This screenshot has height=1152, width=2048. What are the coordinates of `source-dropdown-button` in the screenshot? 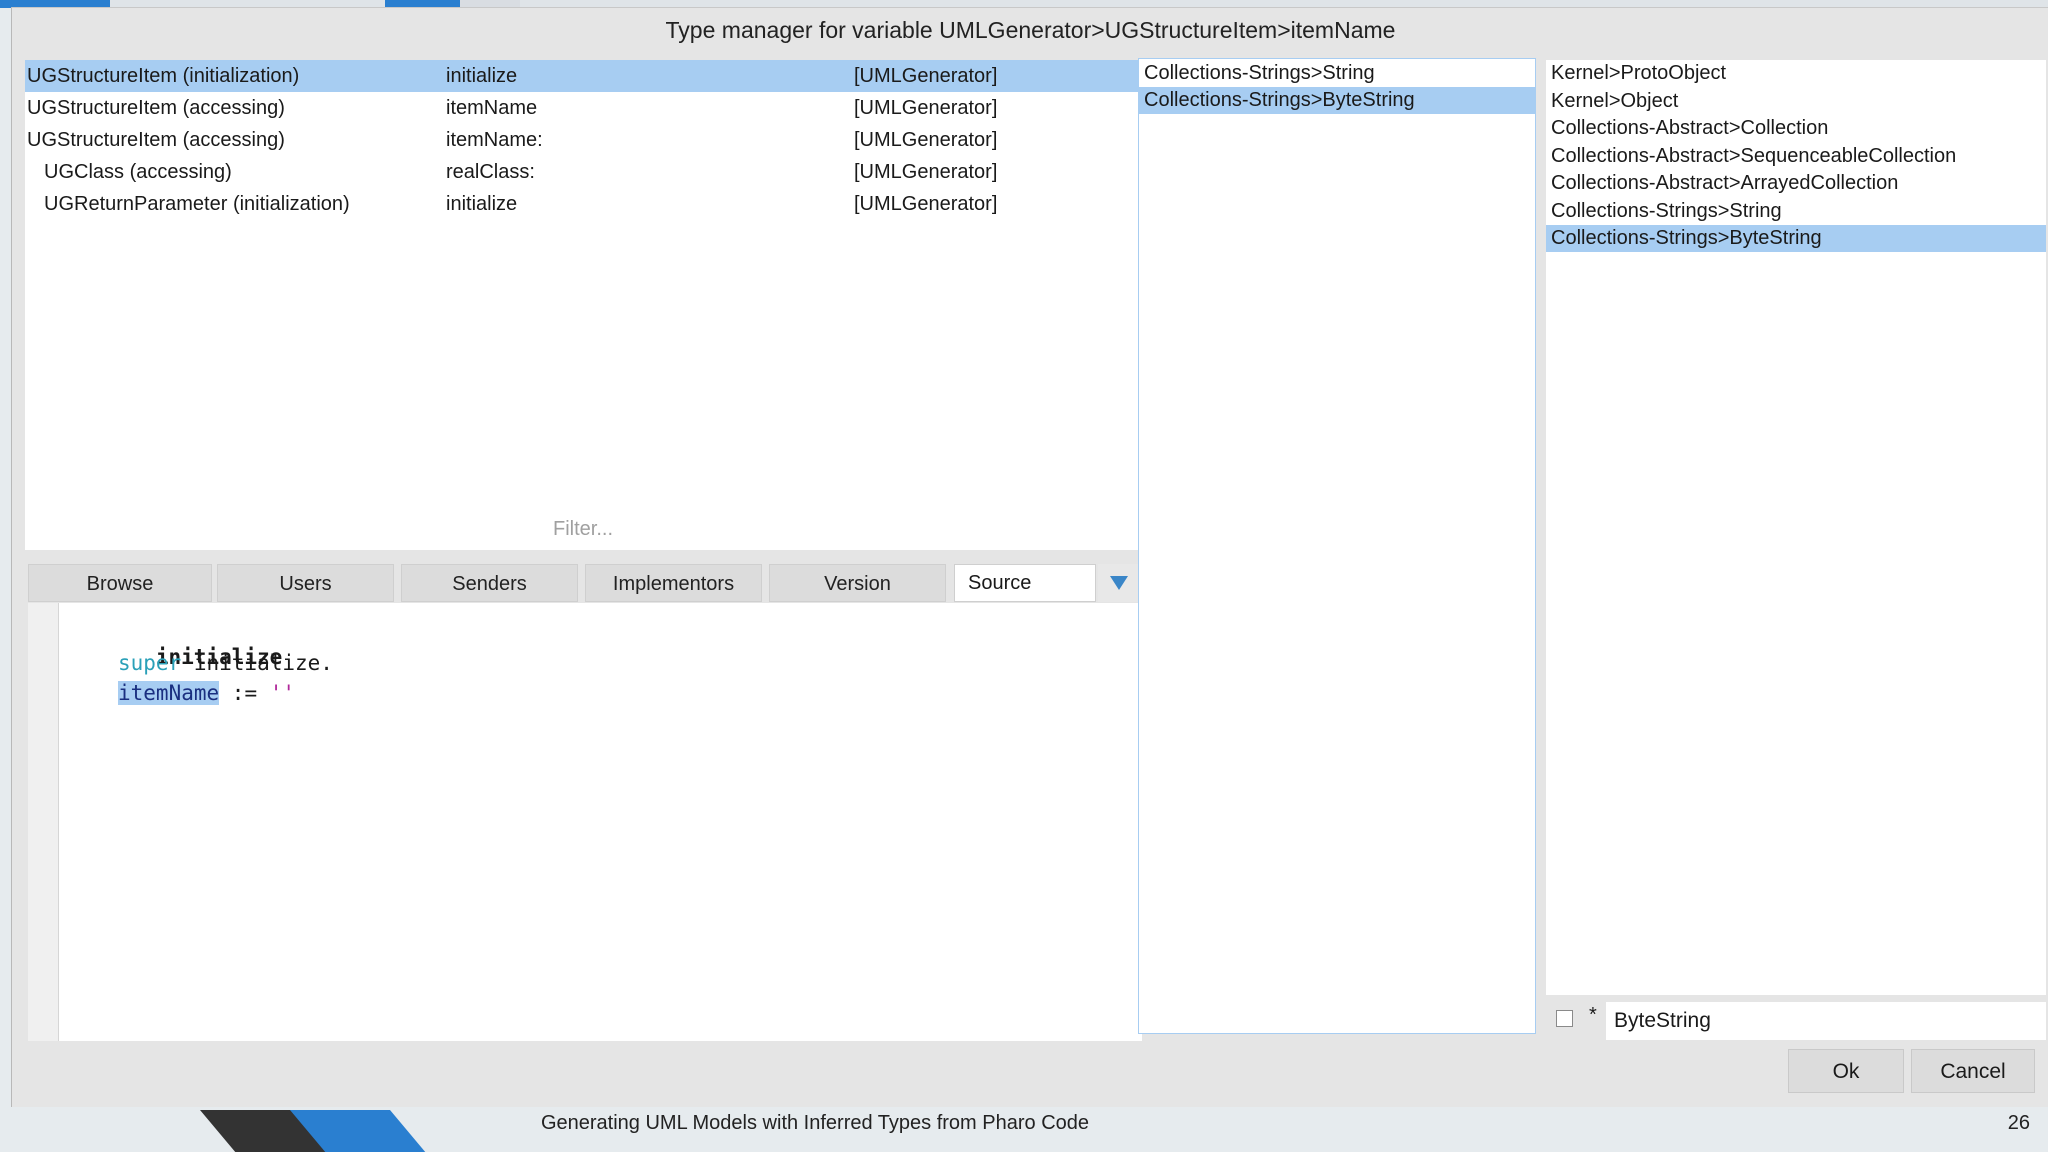 It's located at (1119, 583).